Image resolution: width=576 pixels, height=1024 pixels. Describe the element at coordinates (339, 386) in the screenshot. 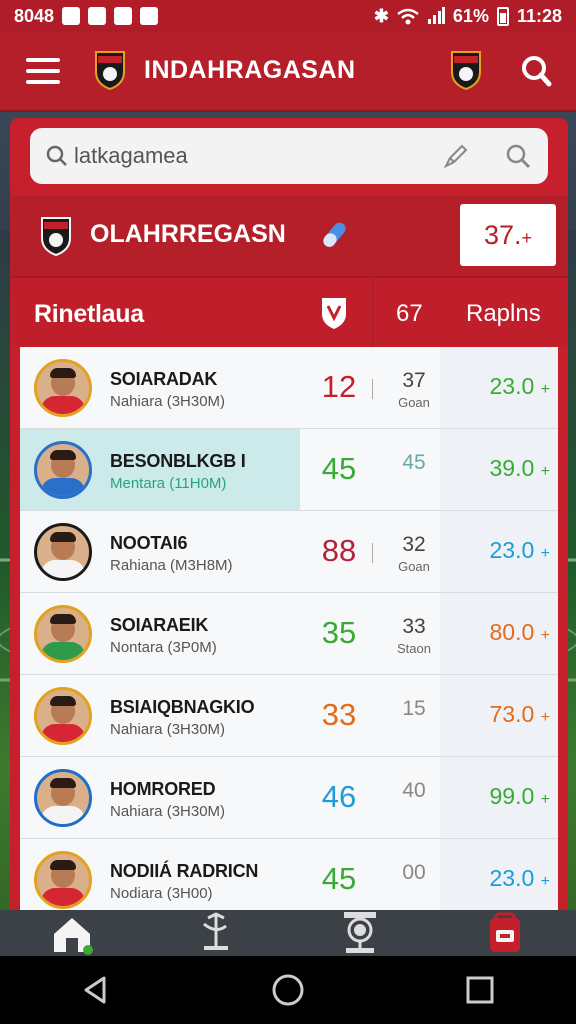

I see `player-score: 12` at that location.